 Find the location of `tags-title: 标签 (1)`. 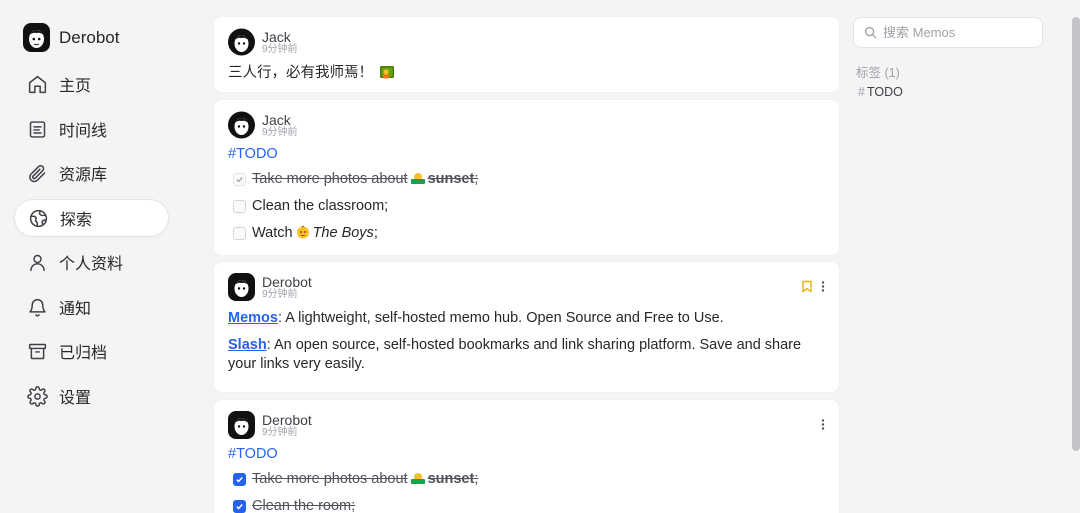

tags-title: 标签 (1) is located at coordinates (878, 73).